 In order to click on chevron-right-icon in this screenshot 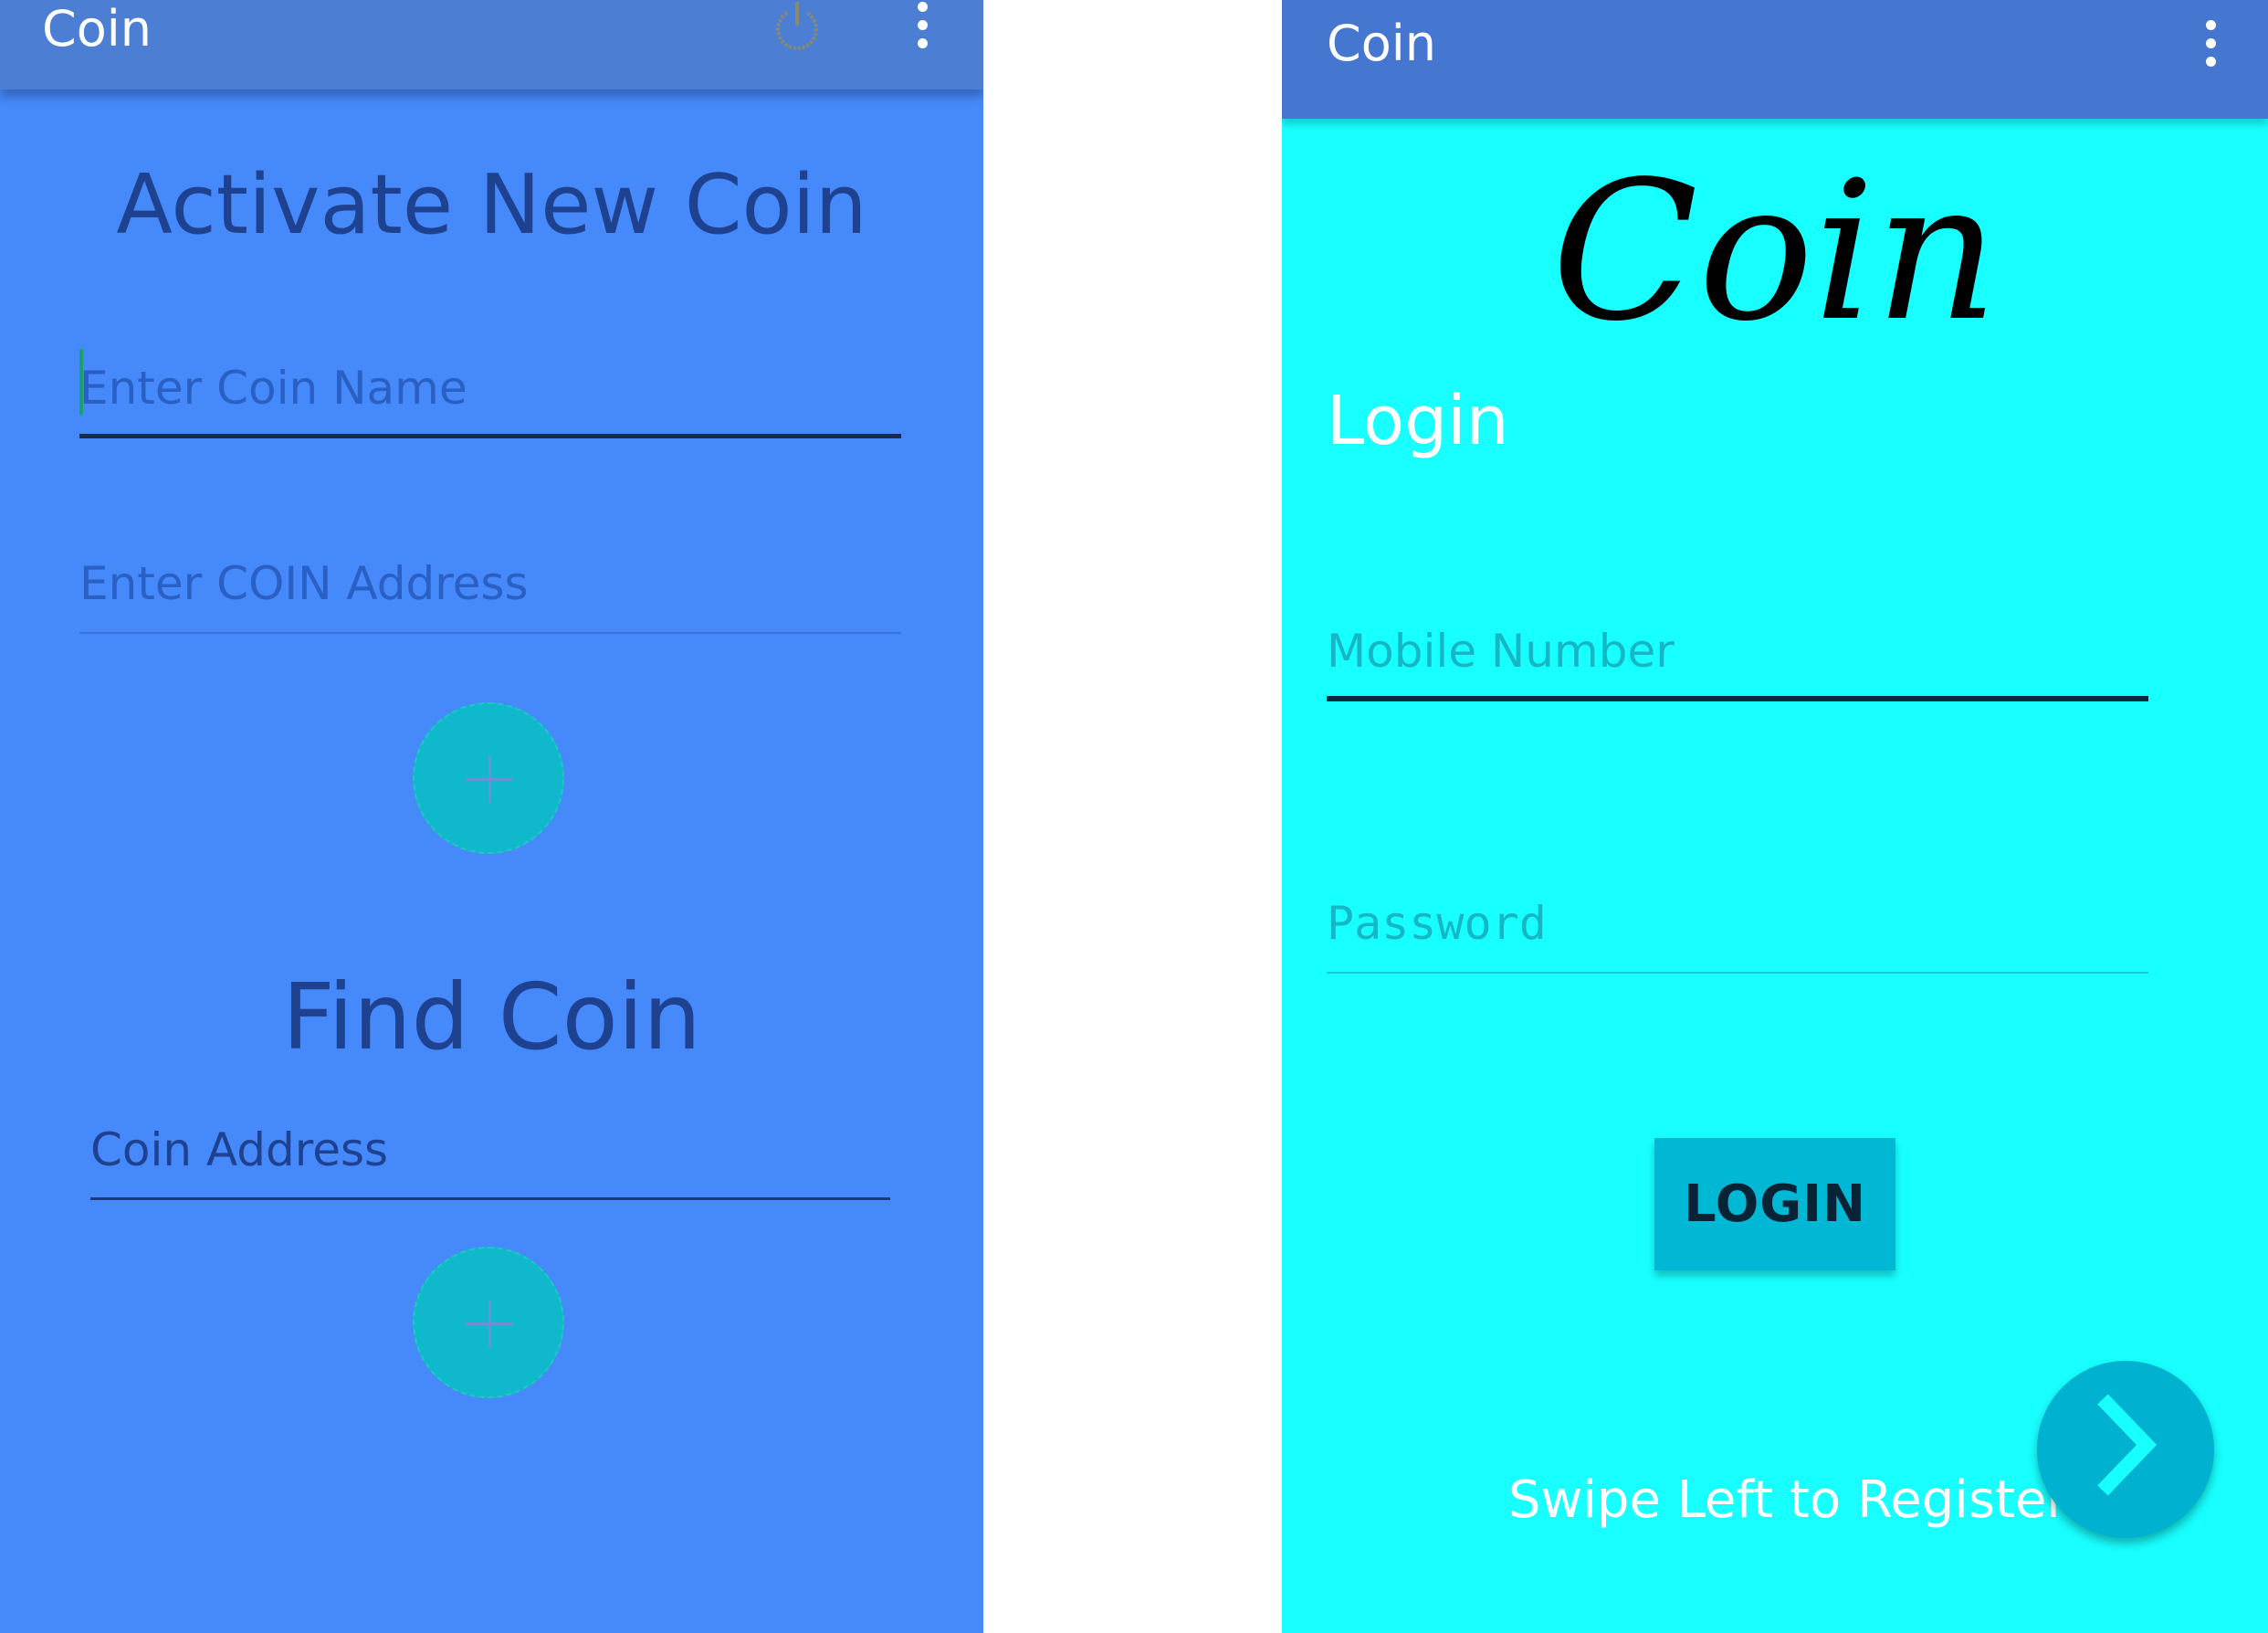, I will do `click(2127, 1445)`.